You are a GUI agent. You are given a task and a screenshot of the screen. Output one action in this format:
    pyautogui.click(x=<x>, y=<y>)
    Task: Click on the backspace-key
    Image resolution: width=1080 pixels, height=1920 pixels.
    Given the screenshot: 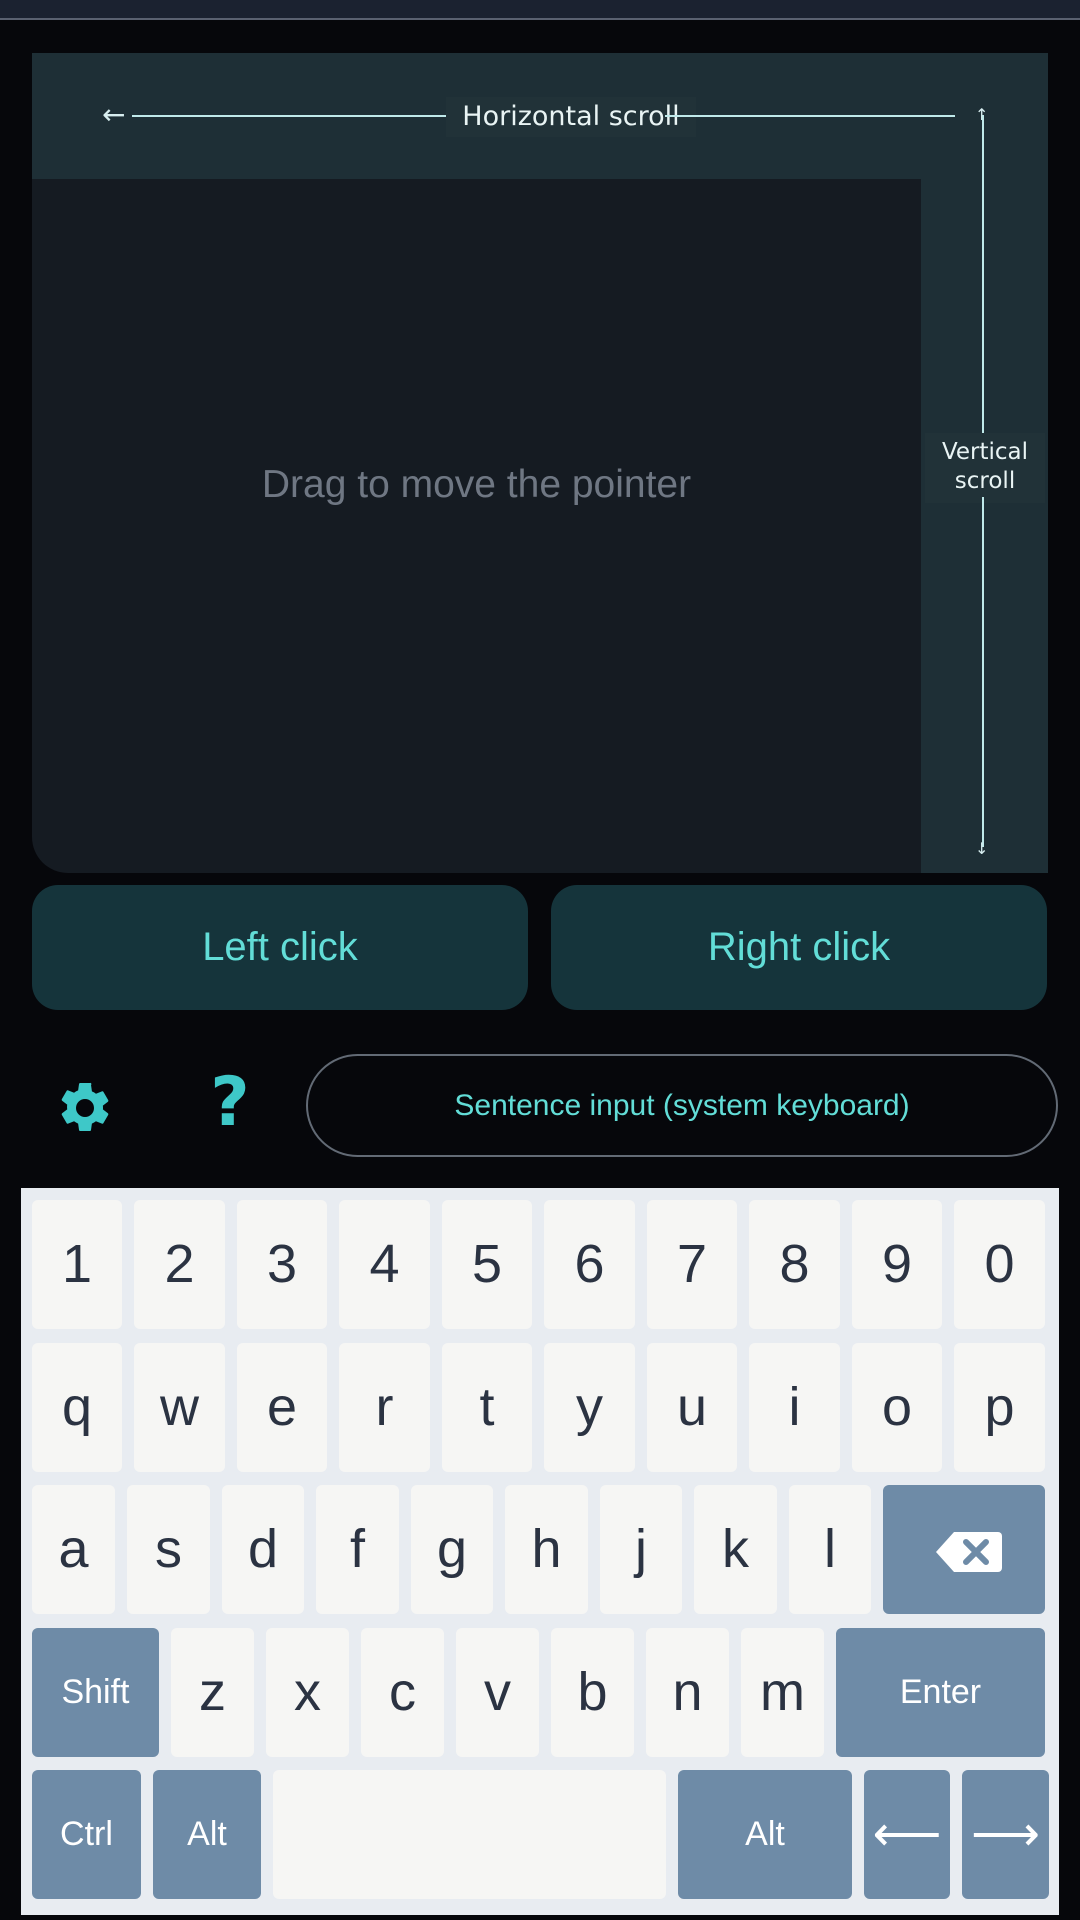 What is the action you would take?
    pyautogui.click(x=964, y=1549)
    